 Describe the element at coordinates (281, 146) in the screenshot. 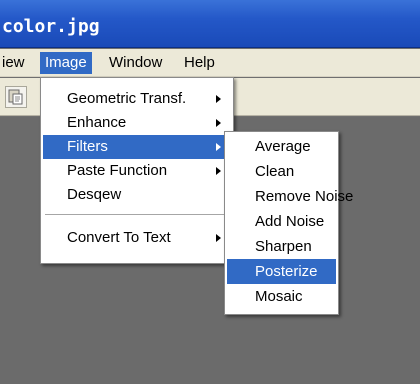

I see `filter-average: Average` at that location.